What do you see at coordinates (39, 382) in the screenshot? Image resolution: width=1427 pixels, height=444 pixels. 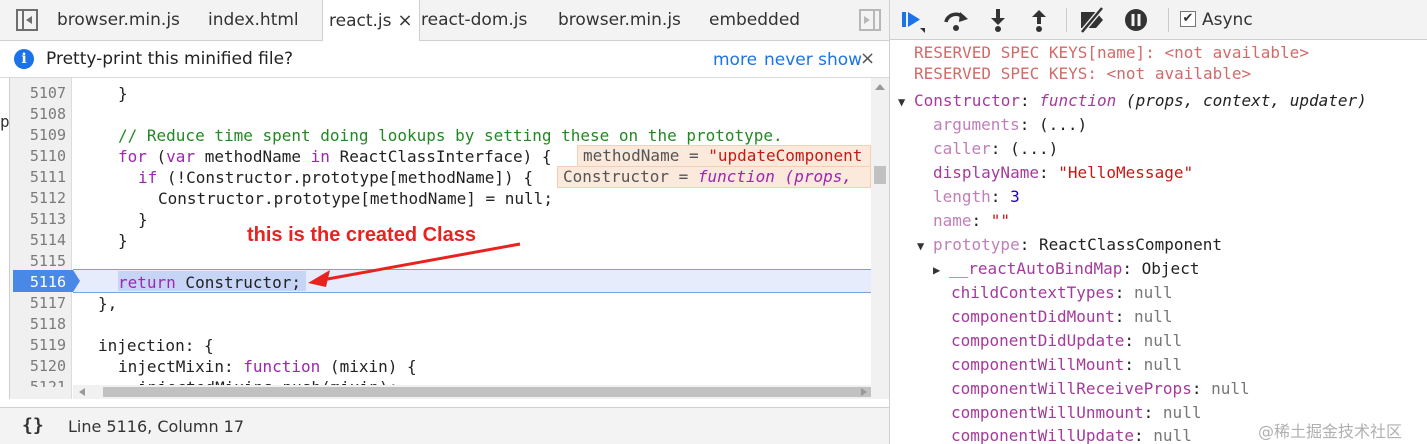 I see `line-number: 5121` at bounding box center [39, 382].